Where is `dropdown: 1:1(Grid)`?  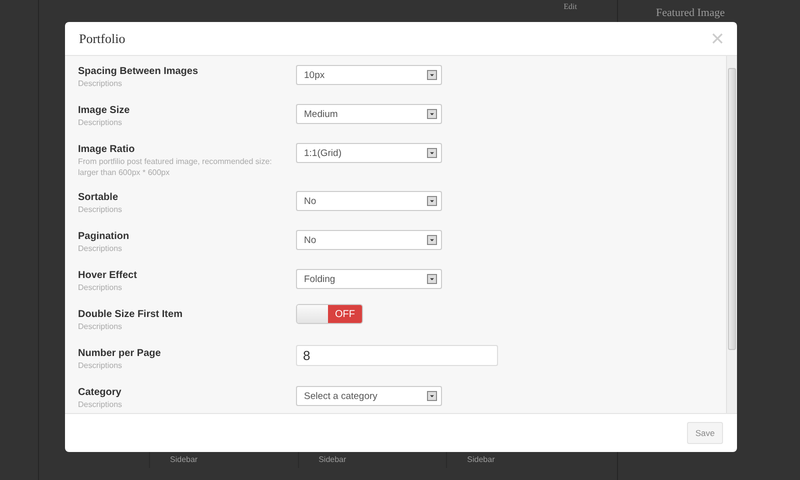 dropdown: 1:1(Grid) is located at coordinates (369, 153).